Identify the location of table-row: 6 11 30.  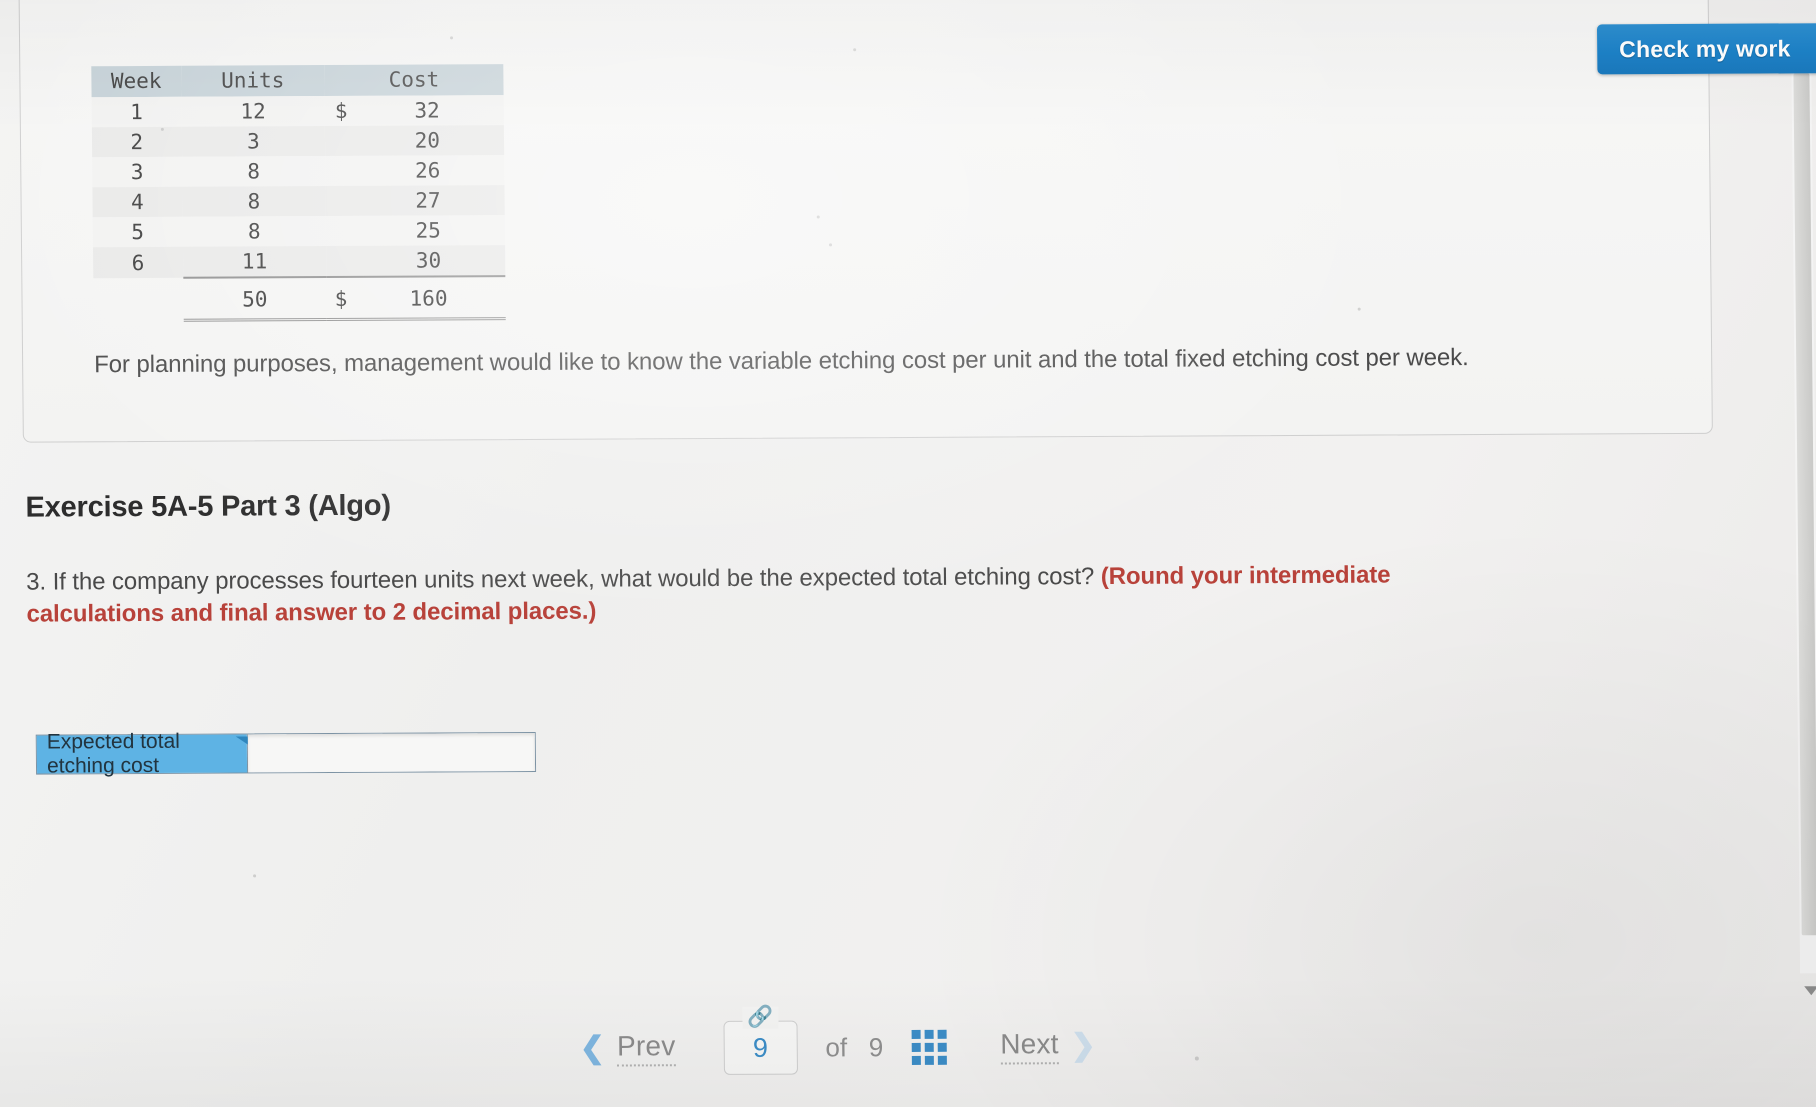
(299, 262).